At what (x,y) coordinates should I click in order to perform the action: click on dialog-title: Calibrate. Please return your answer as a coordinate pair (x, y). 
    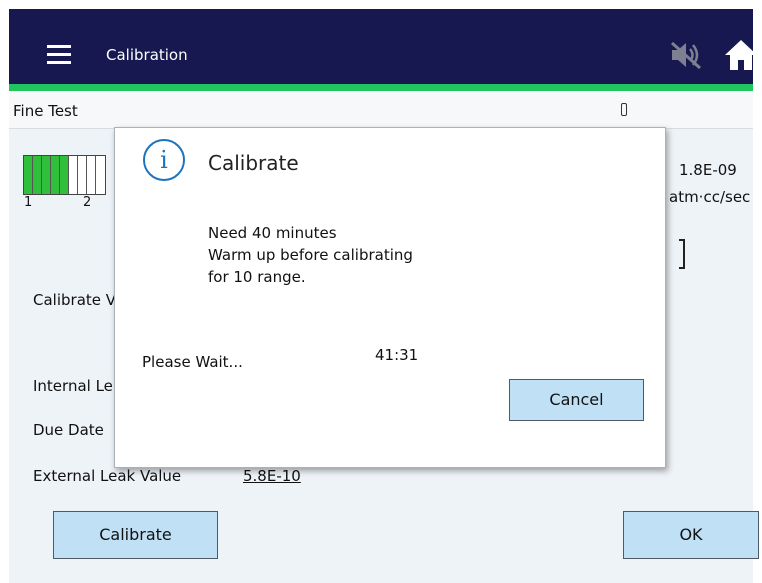
    Looking at the image, I should click on (253, 163).